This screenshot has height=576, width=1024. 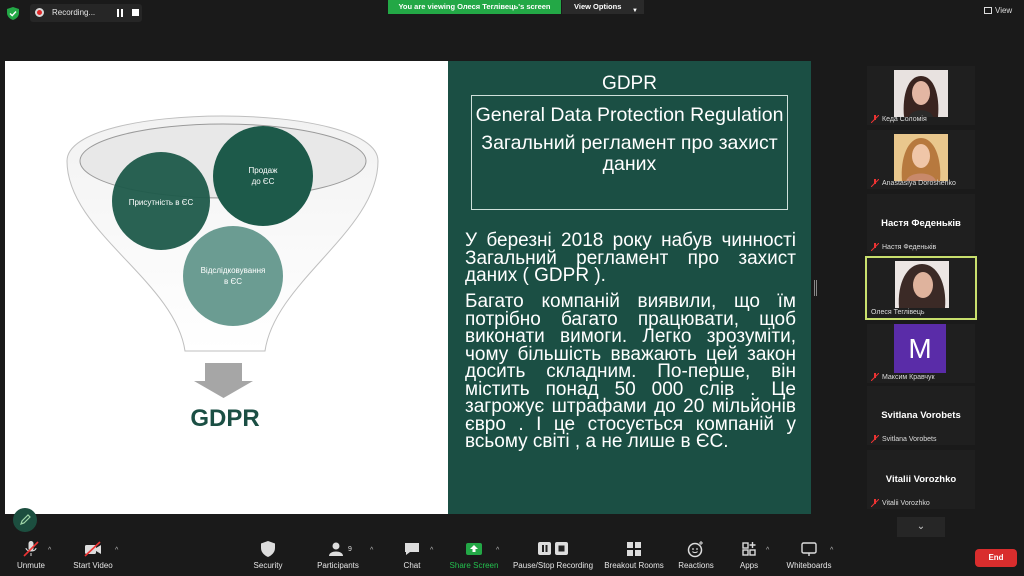 I want to click on participant-name: Vitalii Vorozhko, so click(x=906, y=503).